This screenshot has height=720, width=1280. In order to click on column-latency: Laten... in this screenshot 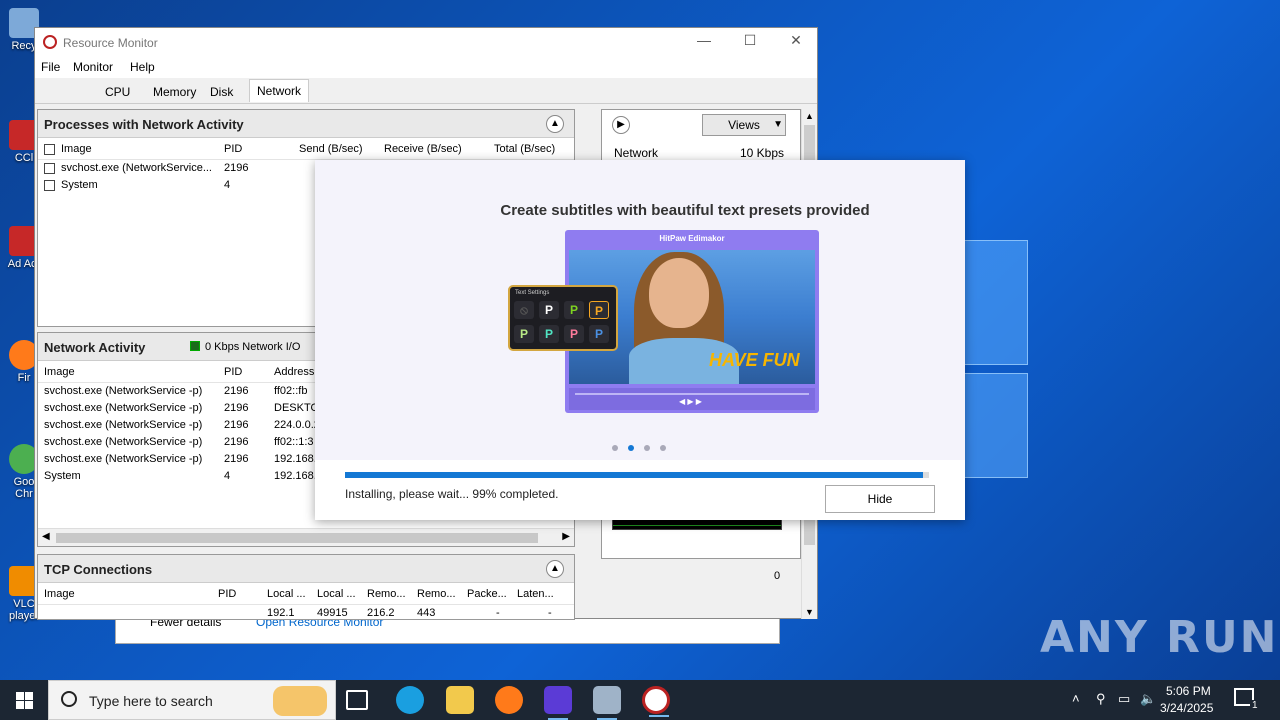, I will do `click(535, 594)`.